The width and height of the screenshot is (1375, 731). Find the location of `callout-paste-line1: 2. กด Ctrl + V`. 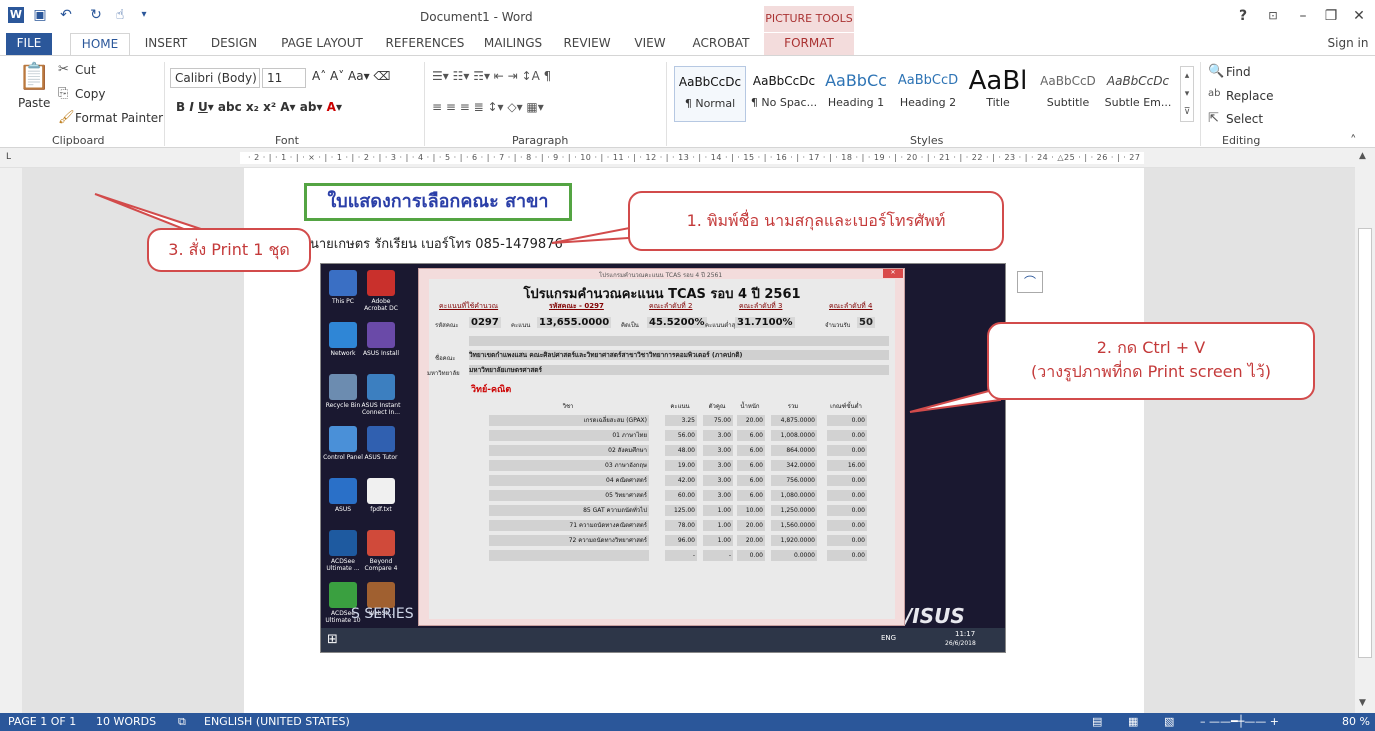

callout-paste-line1: 2. กด Ctrl + V is located at coordinates (1151, 347).